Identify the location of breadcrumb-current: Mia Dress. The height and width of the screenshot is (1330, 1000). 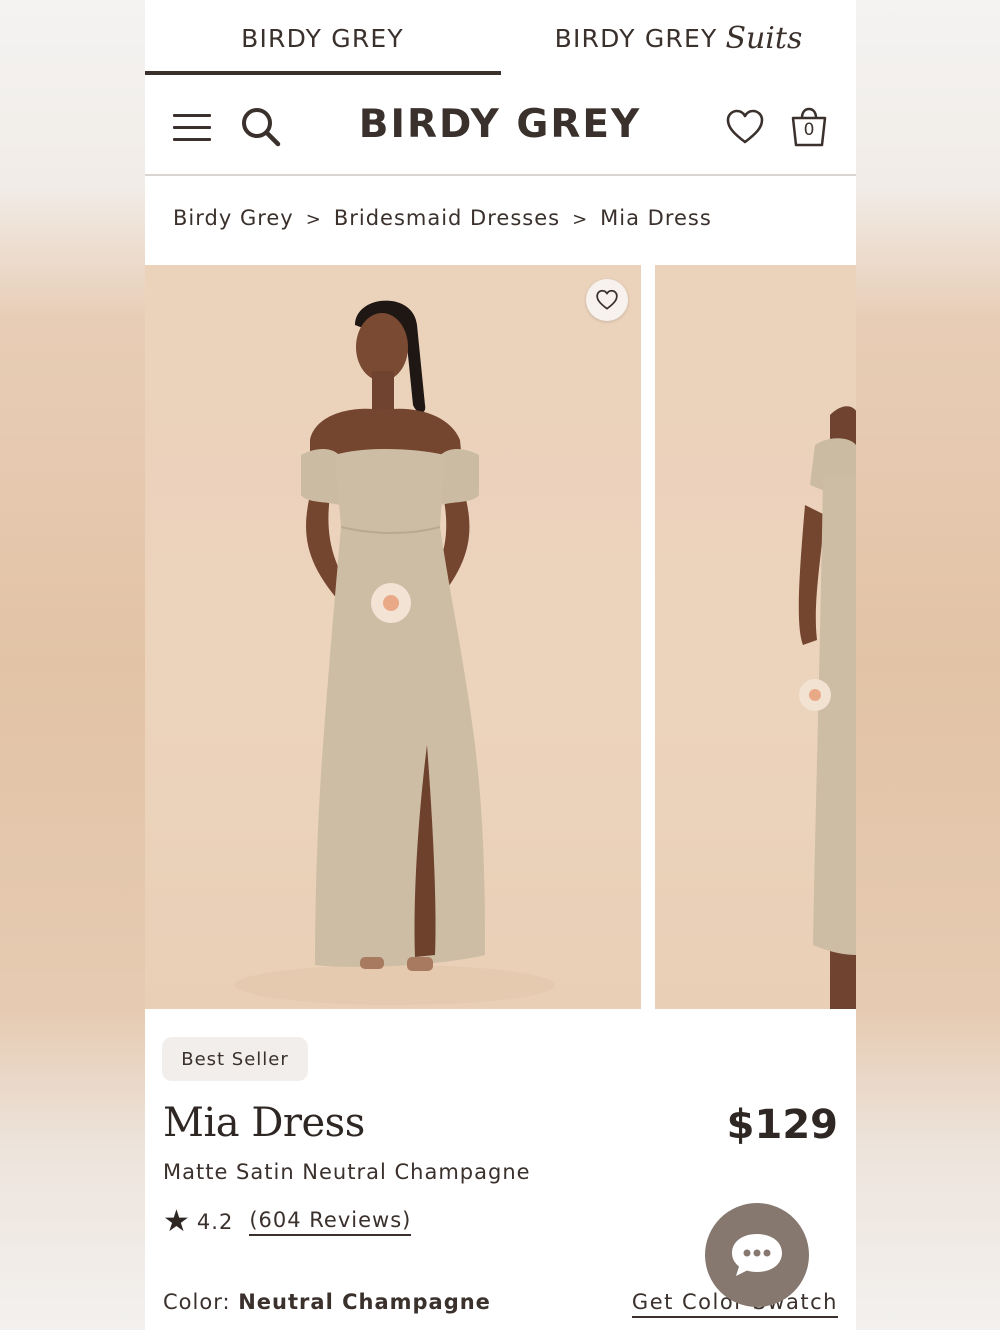
(656, 218).